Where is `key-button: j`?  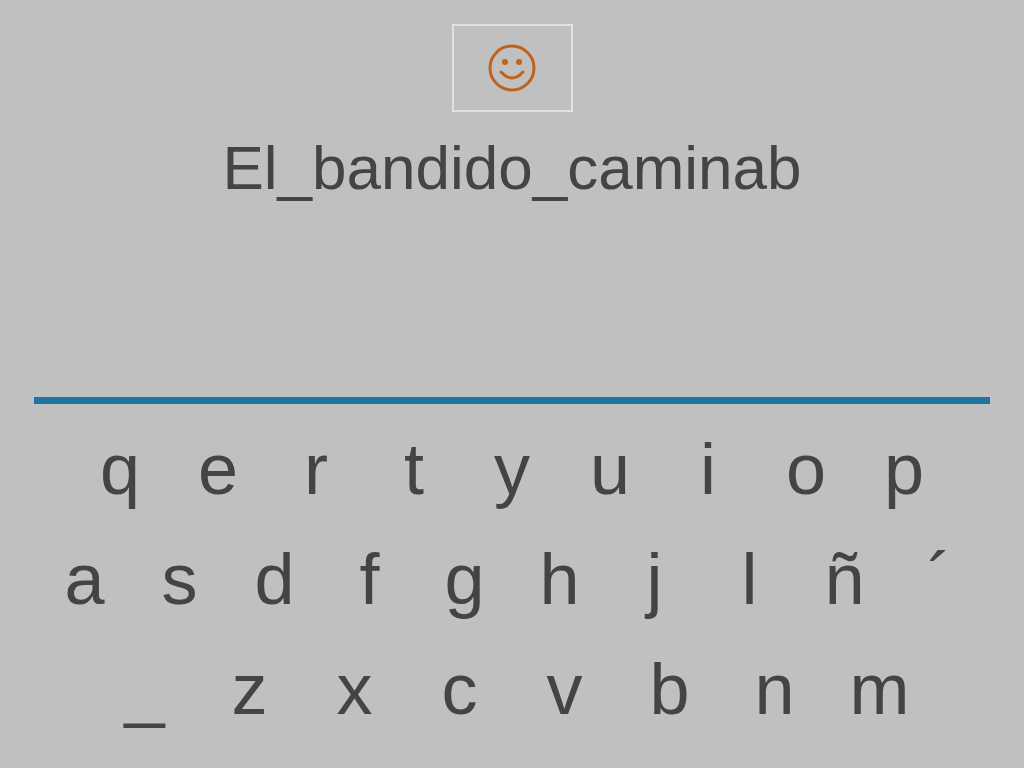
key-button: j is located at coordinates (654, 579).